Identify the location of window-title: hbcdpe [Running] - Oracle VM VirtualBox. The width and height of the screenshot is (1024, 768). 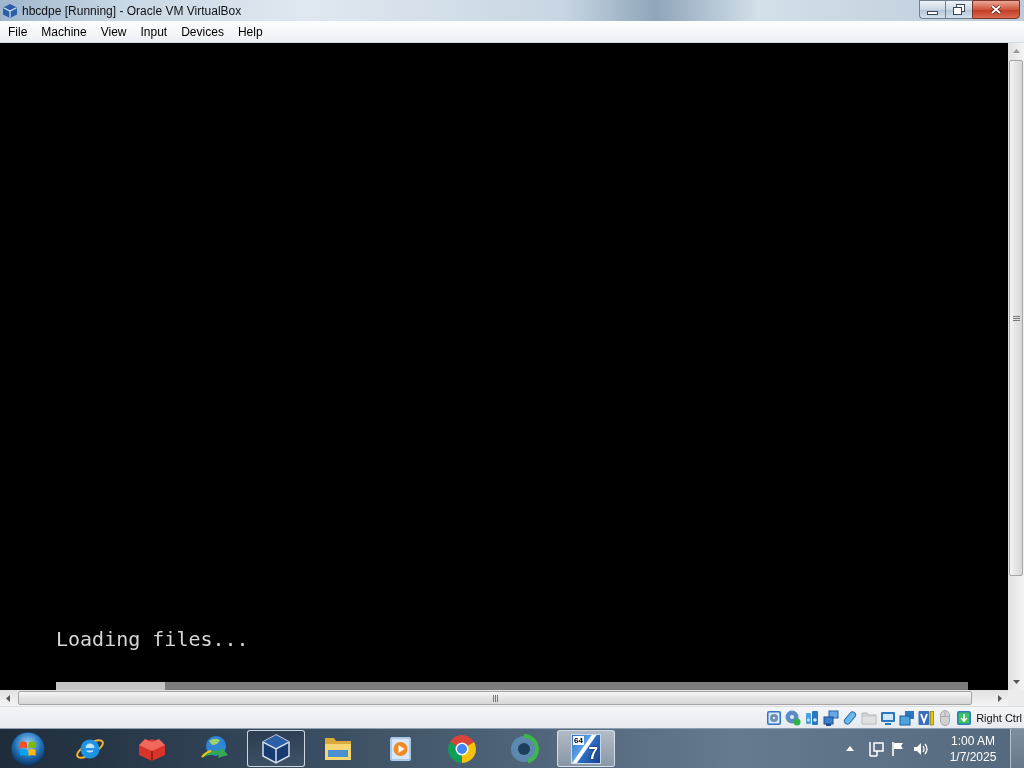
(132, 10).